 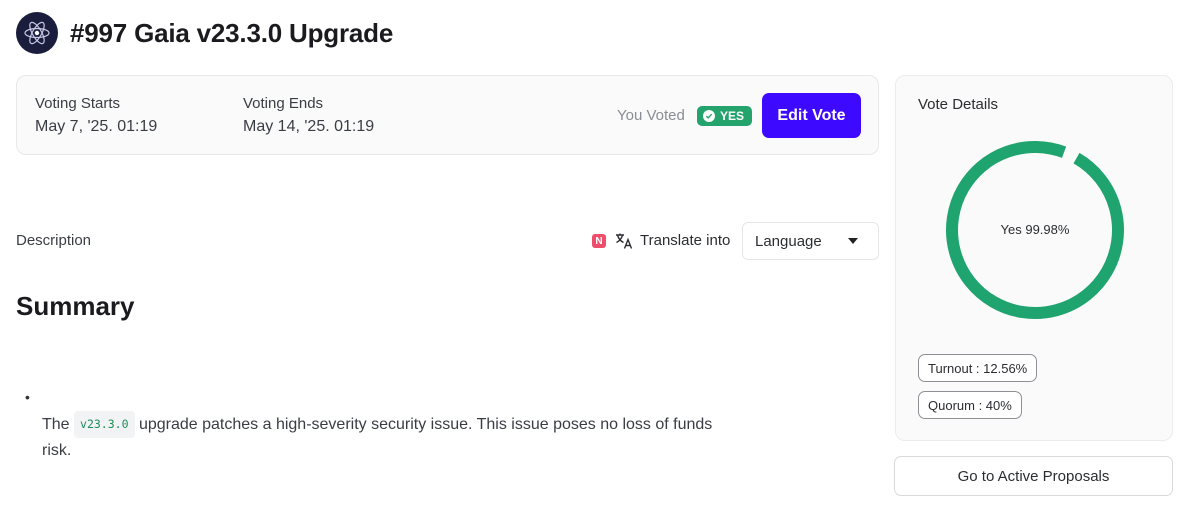 I want to click on turnout-badge: Turnout : 12.56%, so click(x=978, y=368).